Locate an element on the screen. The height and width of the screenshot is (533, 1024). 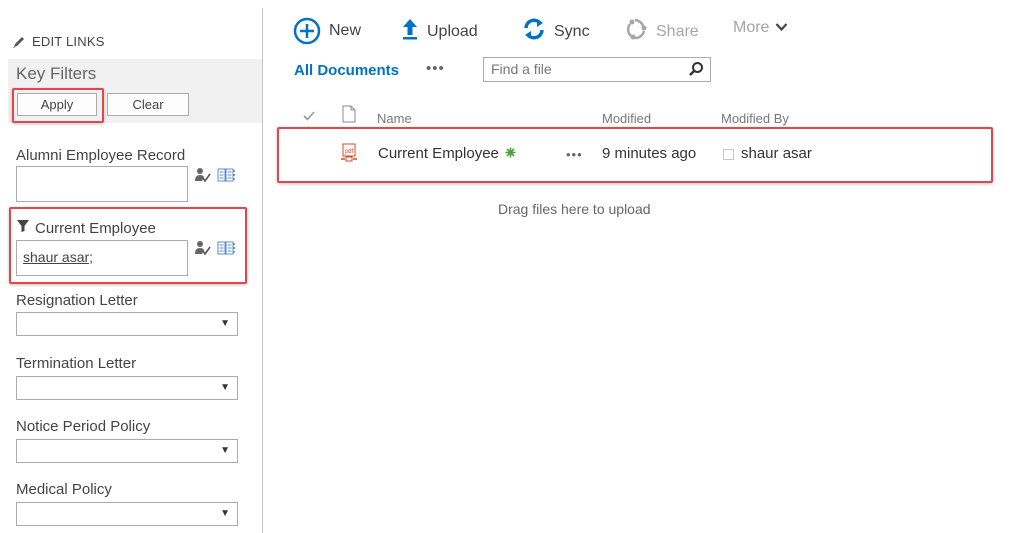
upload-button: Upload is located at coordinates (439, 31).